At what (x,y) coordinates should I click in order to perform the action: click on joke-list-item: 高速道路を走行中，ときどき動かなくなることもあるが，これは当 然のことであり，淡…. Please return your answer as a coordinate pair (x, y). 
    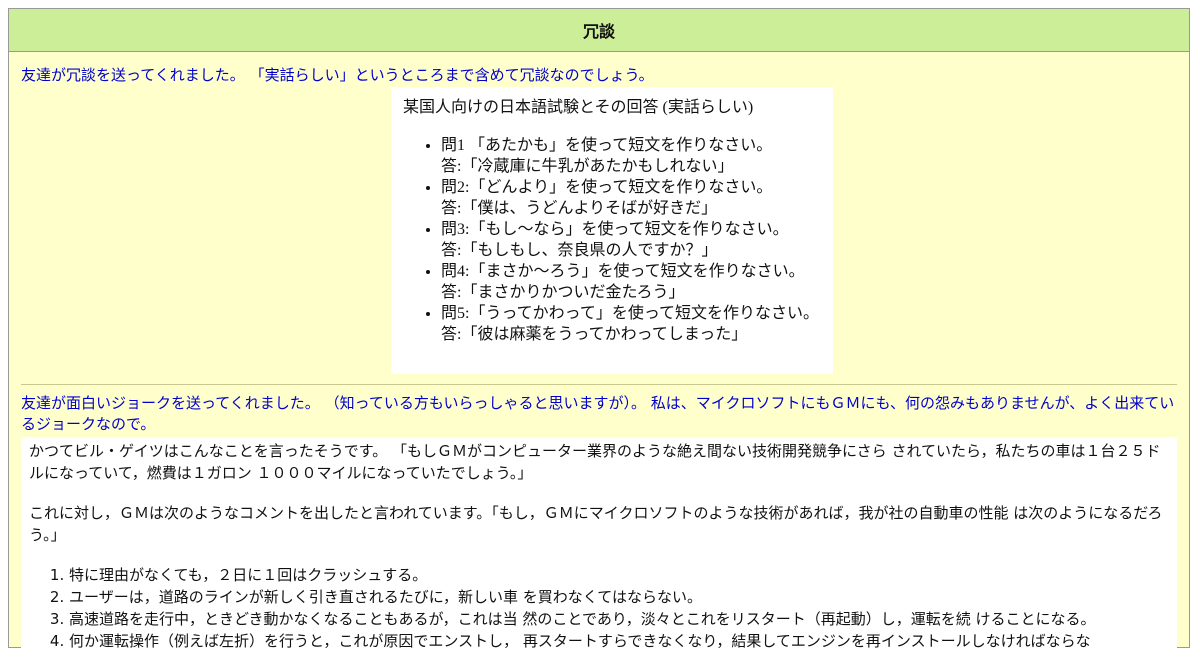
    Looking at the image, I should click on (619, 619).